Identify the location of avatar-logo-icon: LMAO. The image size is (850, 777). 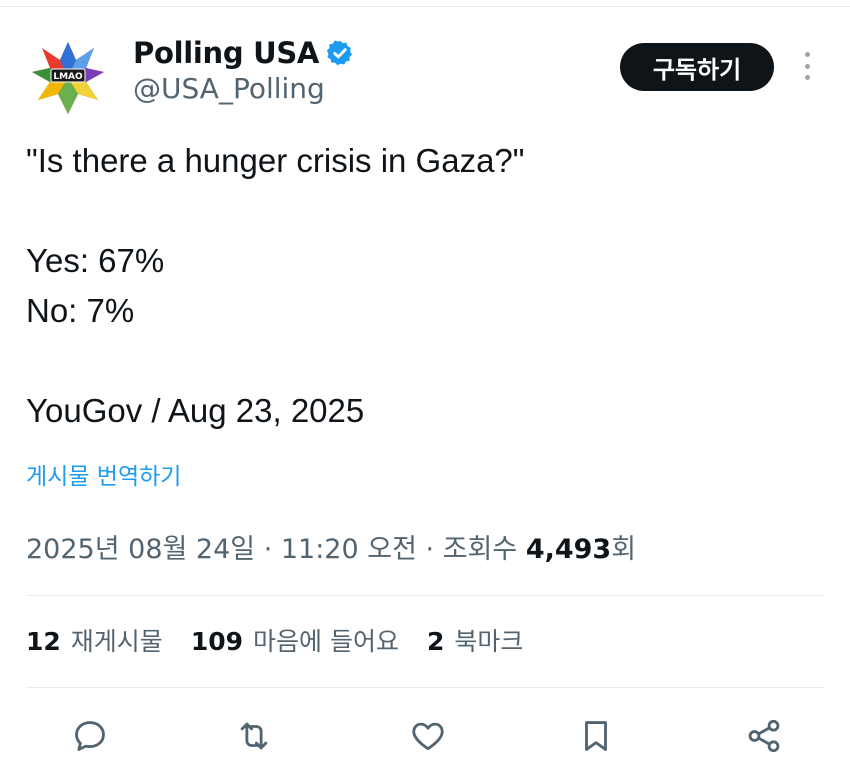
(68, 78).